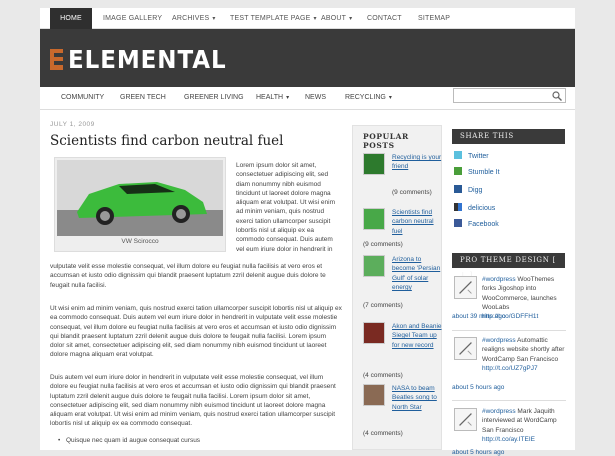 This screenshot has width=615, height=456. What do you see at coordinates (412, 192) in the screenshot?
I see `comment-count-text: (9 comments)` at bounding box center [412, 192].